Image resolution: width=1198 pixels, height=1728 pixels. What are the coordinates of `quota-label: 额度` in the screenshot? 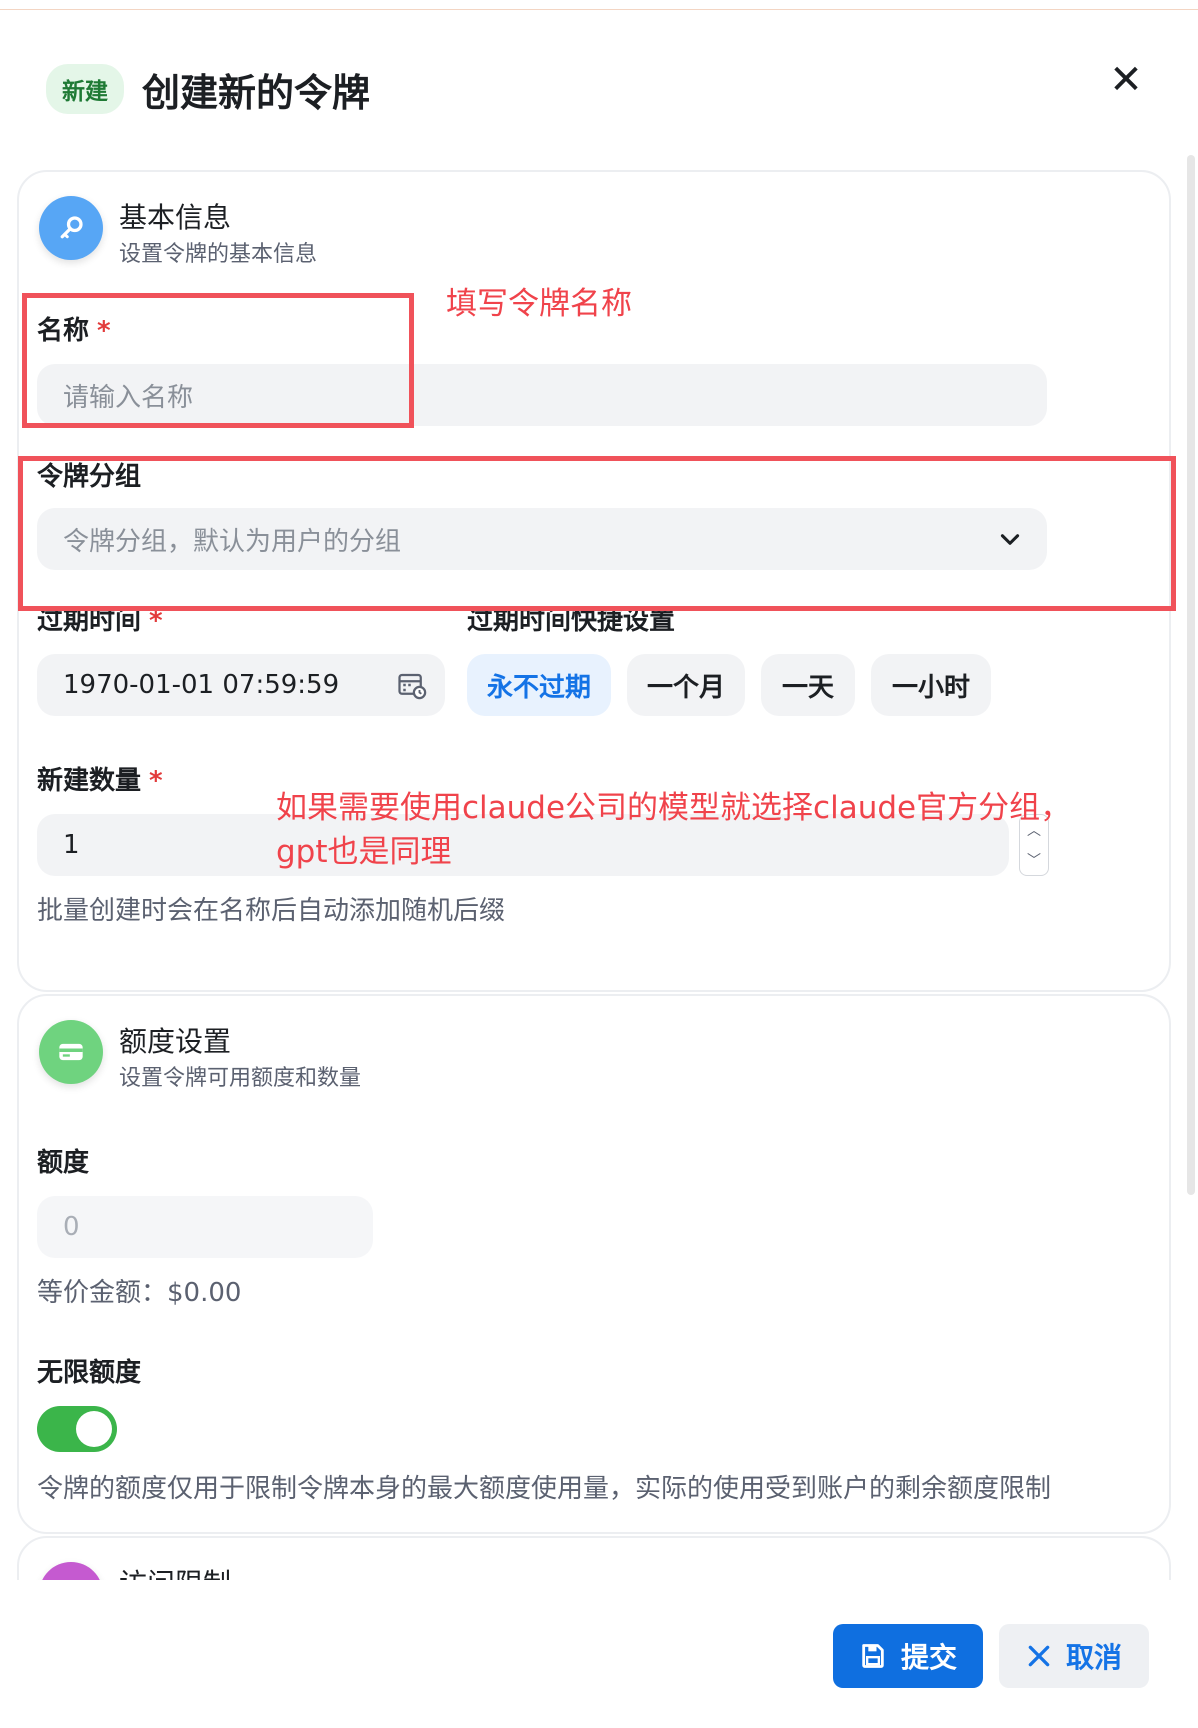 It's located at (63, 1163).